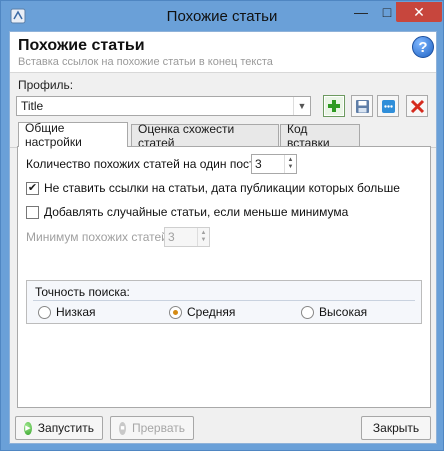 This screenshot has height=451, width=444. What do you see at coordinates (361, 12) in the screenshot?
I see `minimize-button: —` at bounding box center [361, 12].